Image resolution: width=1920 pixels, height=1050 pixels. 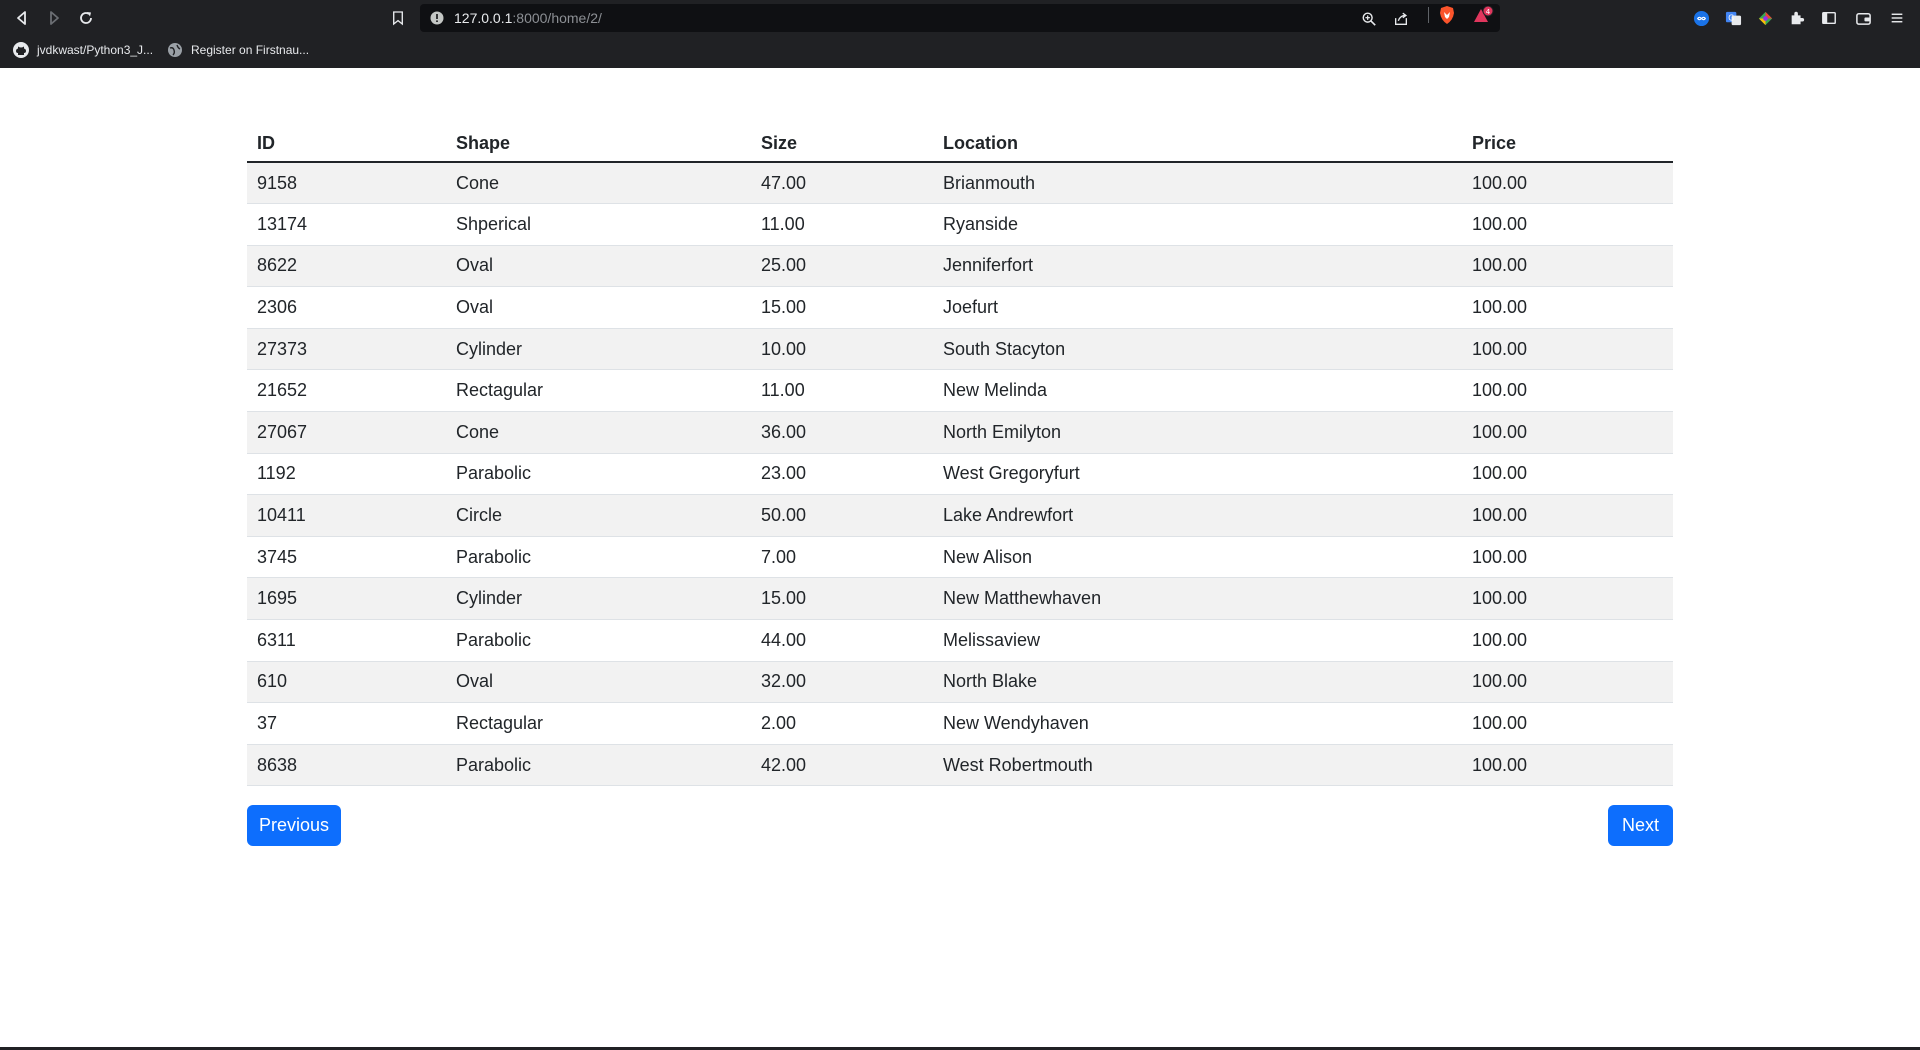 What do you see at coordinates (1829, 18) in the screenshot?
I see `sidebar-icon` at bounding box center [1829, 18].